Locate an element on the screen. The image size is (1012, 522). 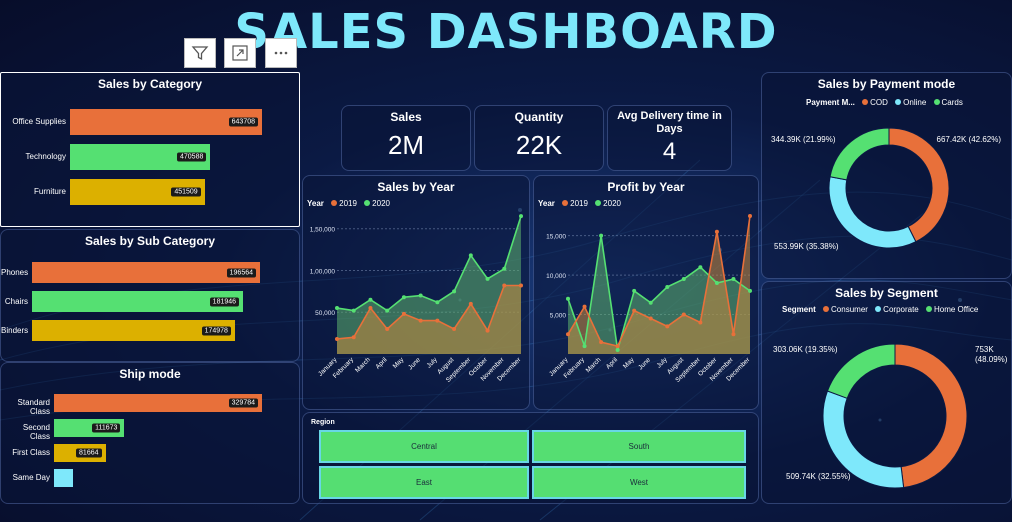
bar: 111673 is located at coordinates (89, 428).